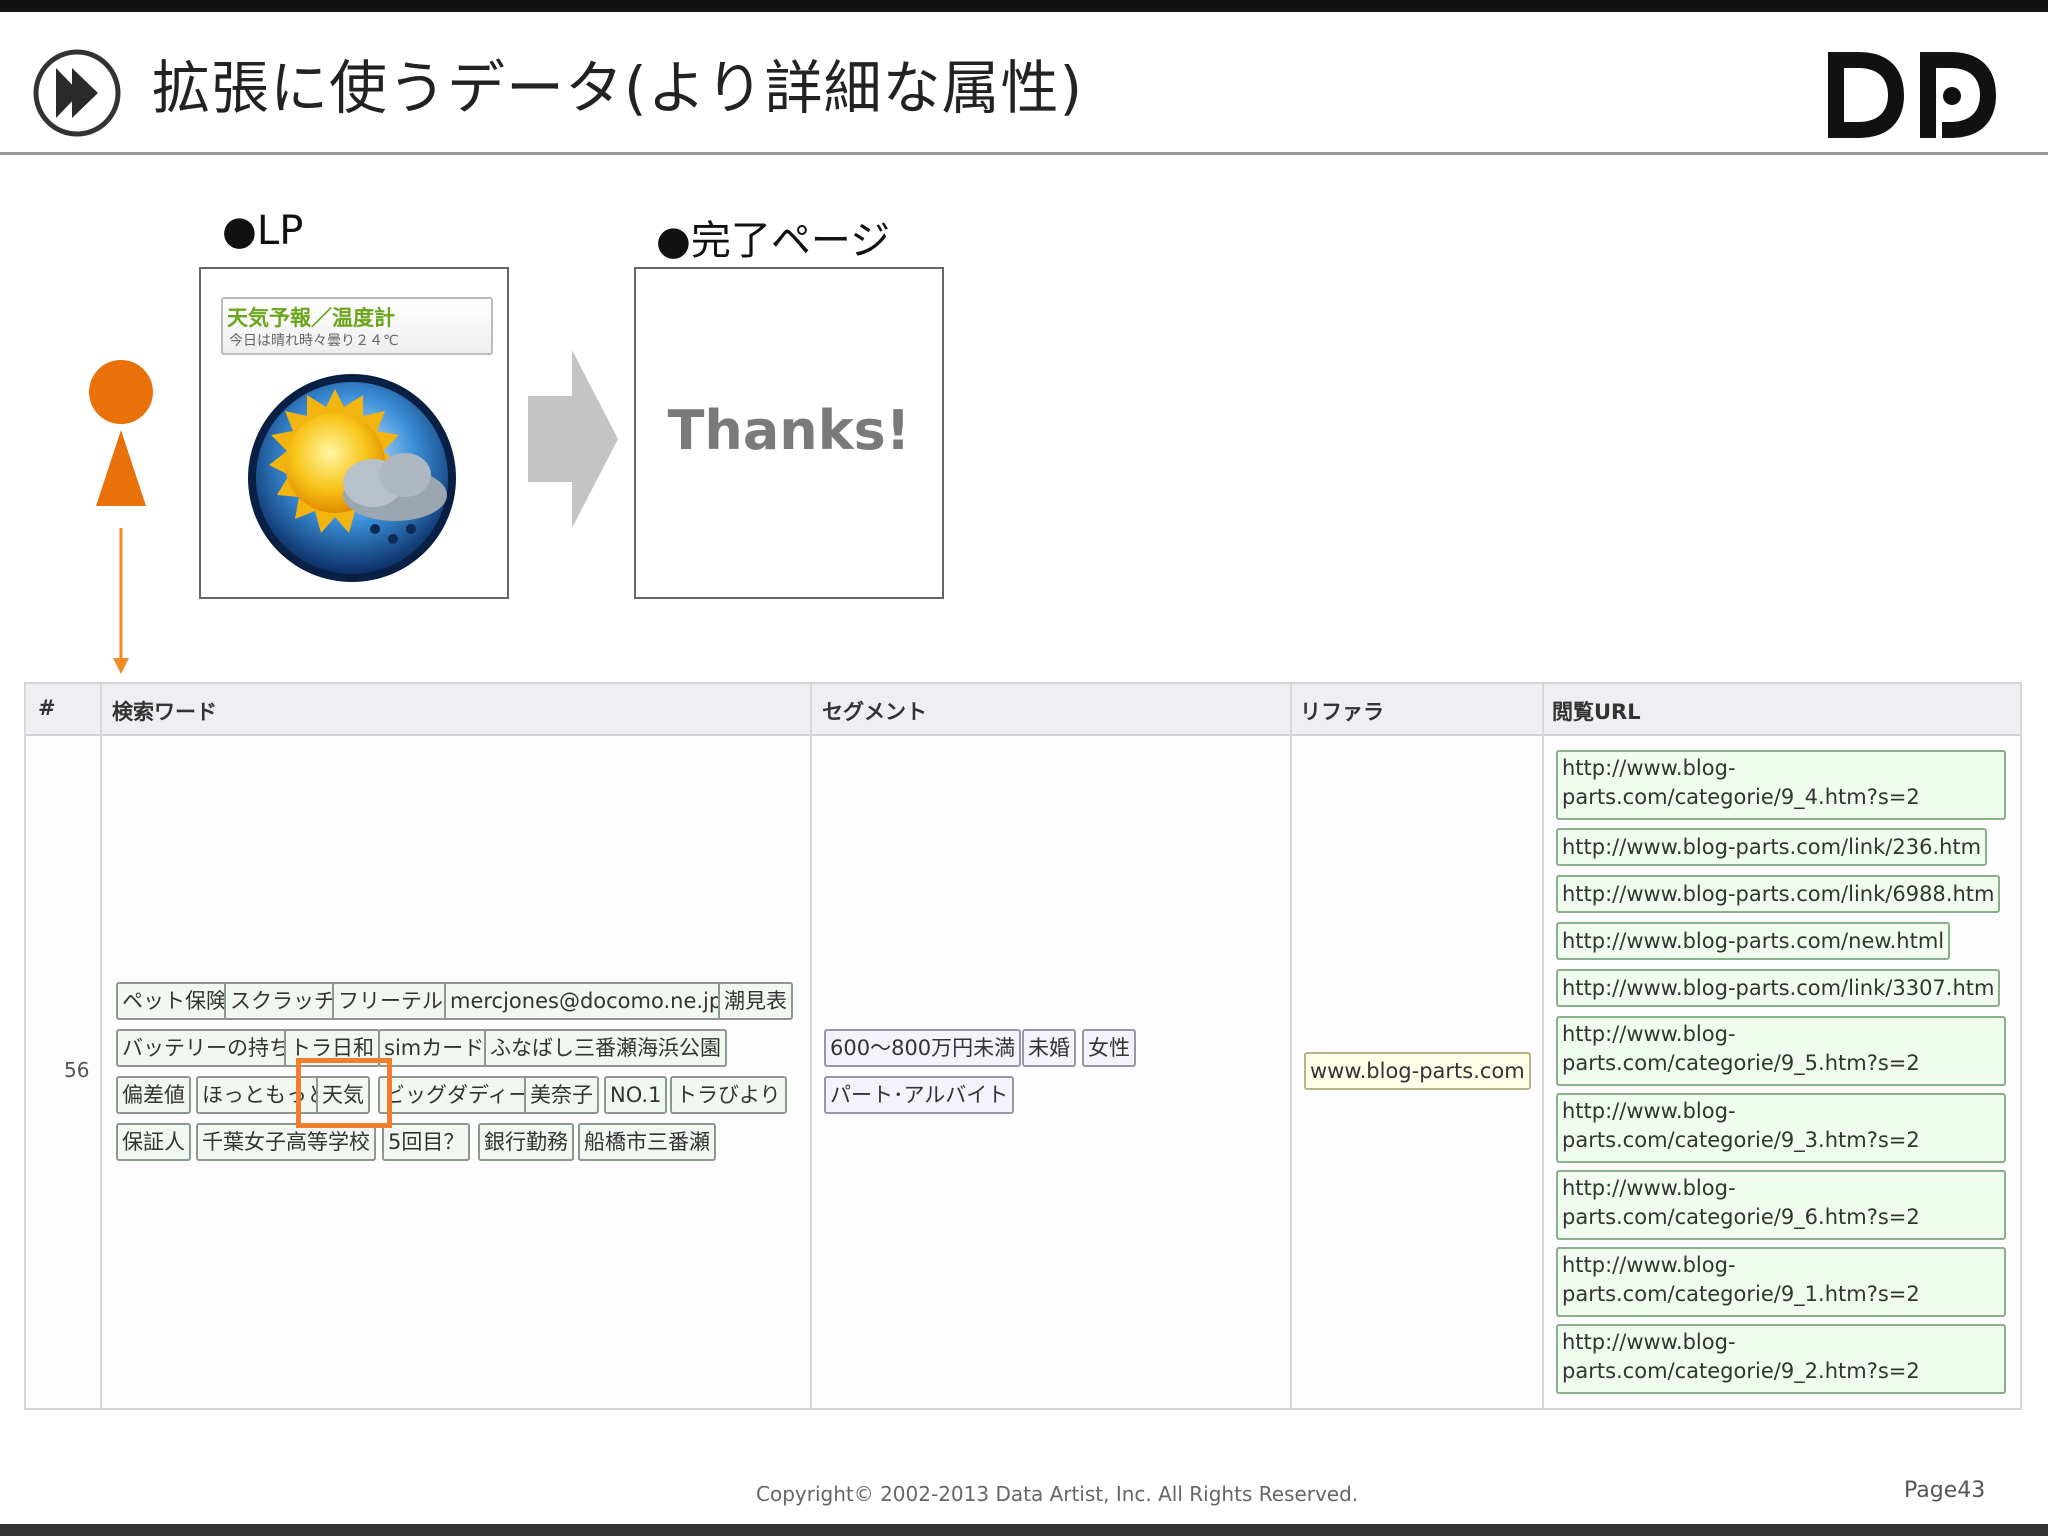 The height and width of the screenshot is (1536, 2048). What do you see at coordinates (352, 478) in the screenshot?
I see `weather-sun-cloud-icon` at bounding box center [352, 478].